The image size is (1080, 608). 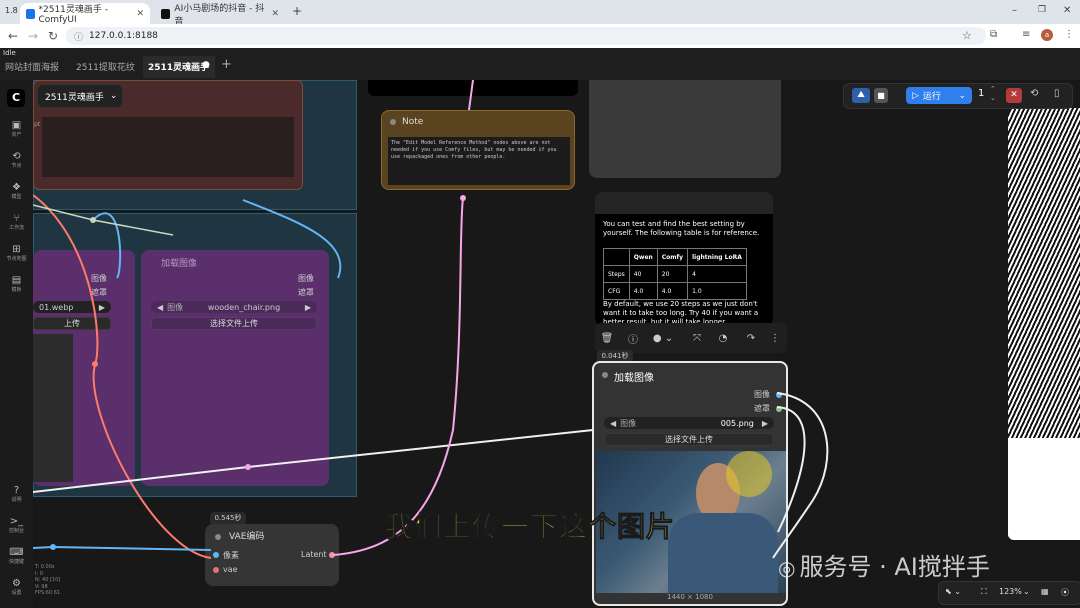 I want to click on keyboard-icon: ⌨, so click(x=16, y=552).